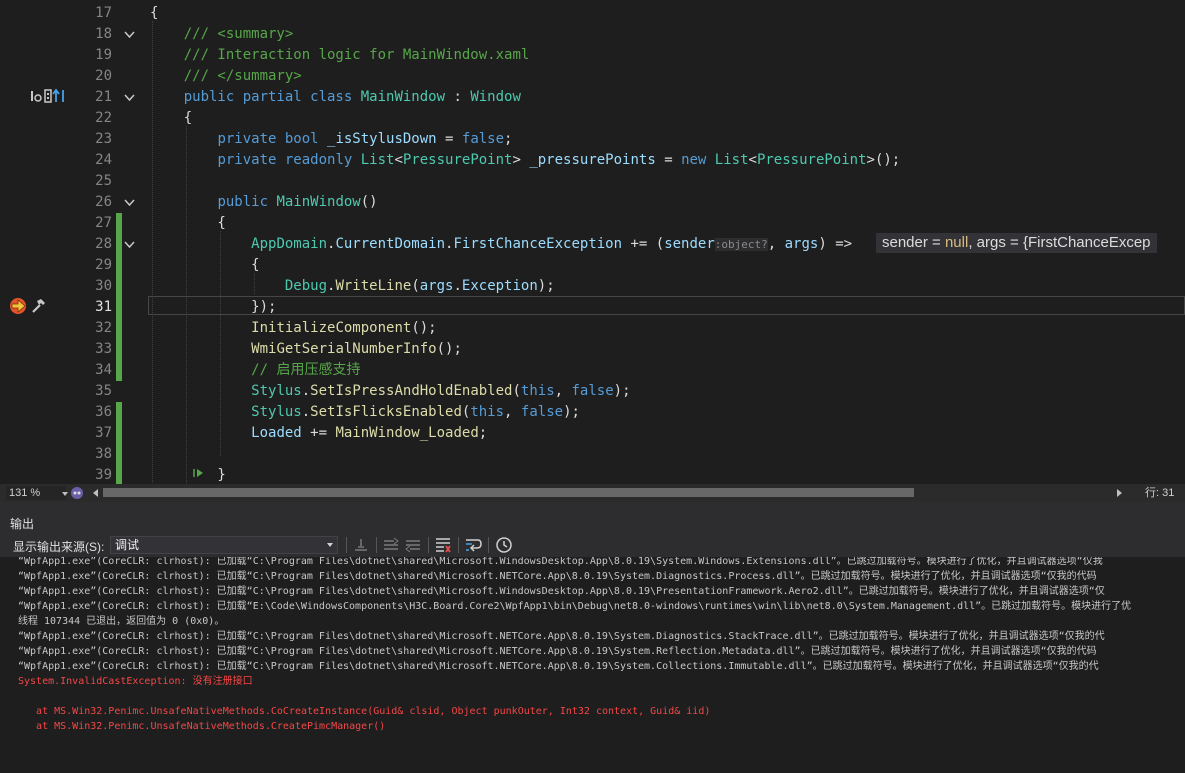  What do you see at coordinates (413, 545) in the screenshot?
I see `next-message-icon` at bounding box center [413, 545].